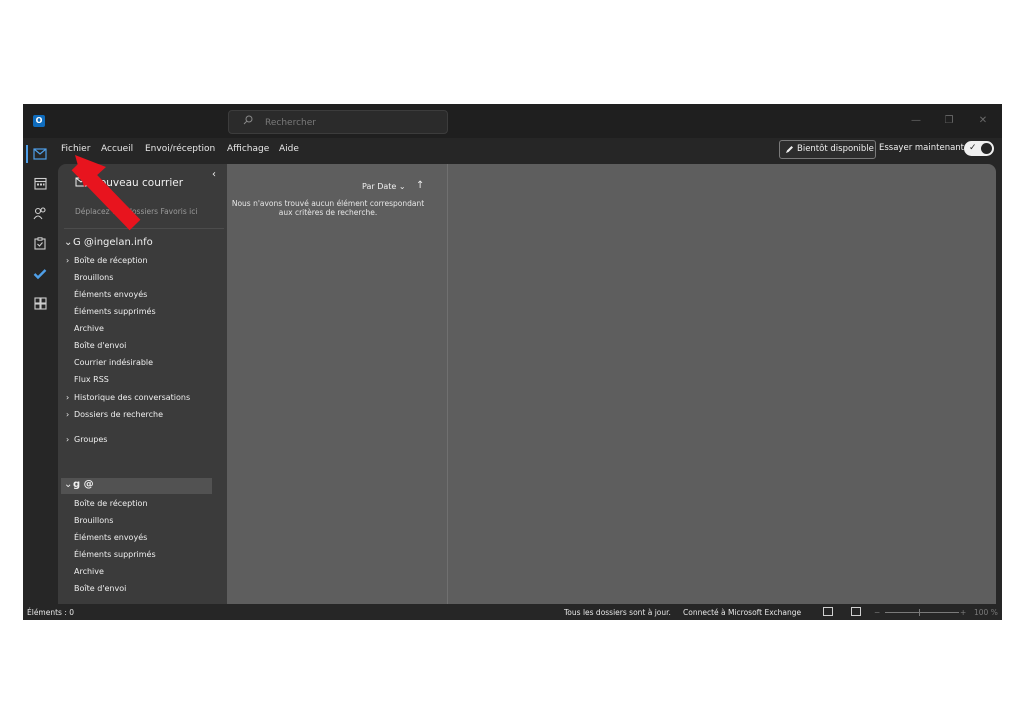 The width and height of the screenshot is (1024, 724). What do you see at coordinates (877, 612) in the screenshot?
I see `zoom-out-icon: −` at bounding box center [877, 612].